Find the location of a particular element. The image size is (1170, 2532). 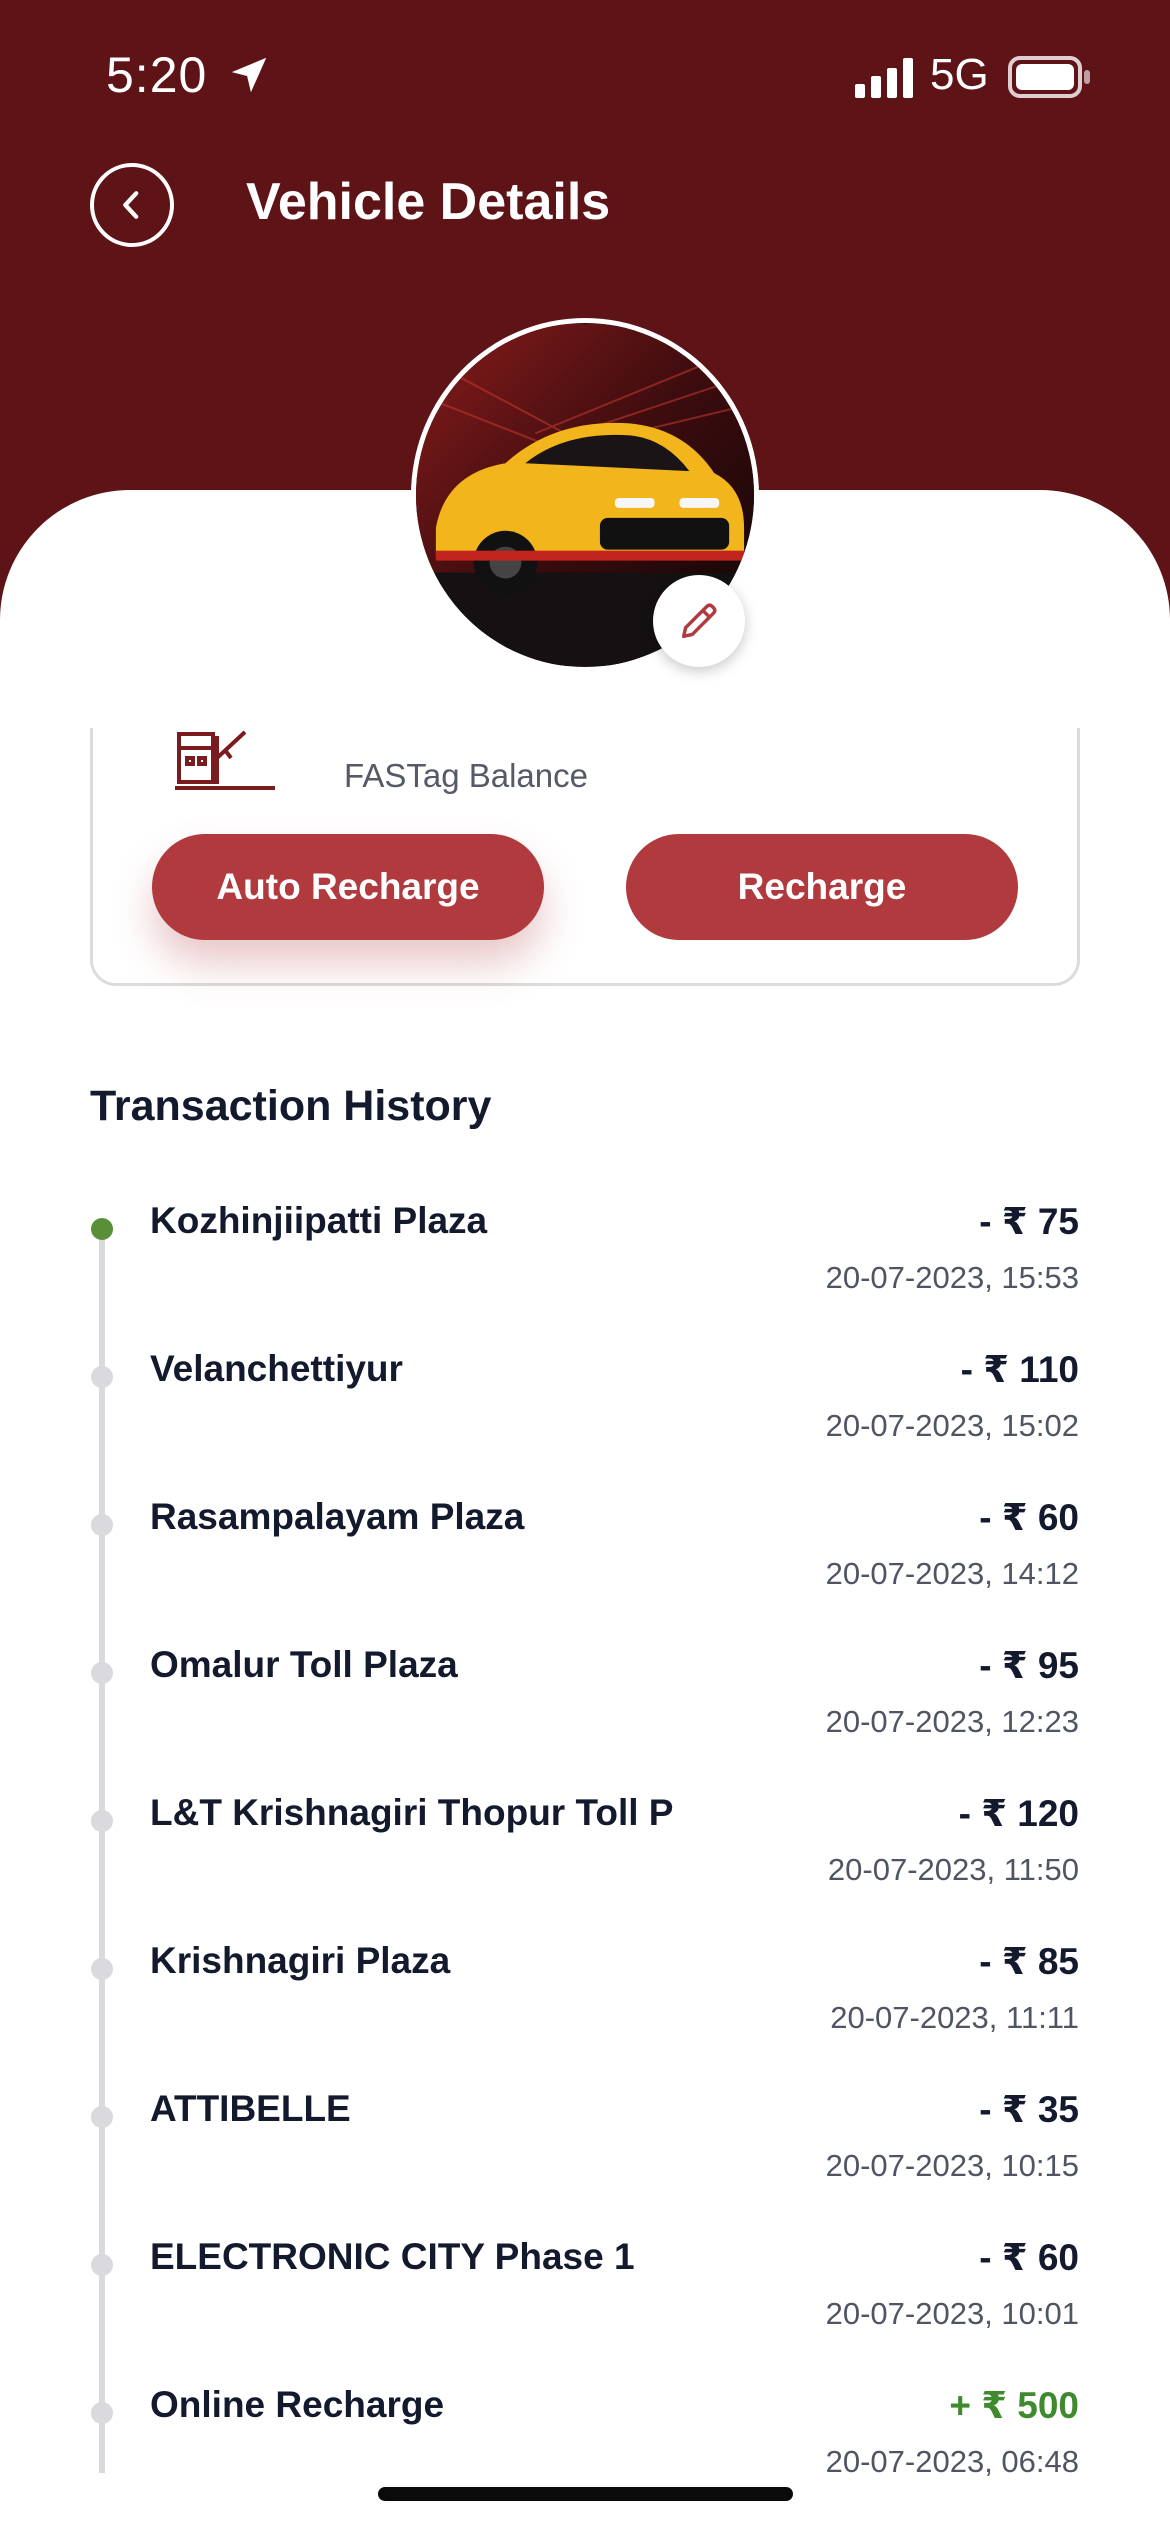

transaction-amount: + ₹ 500 is located at coordinates (1014, 2405).